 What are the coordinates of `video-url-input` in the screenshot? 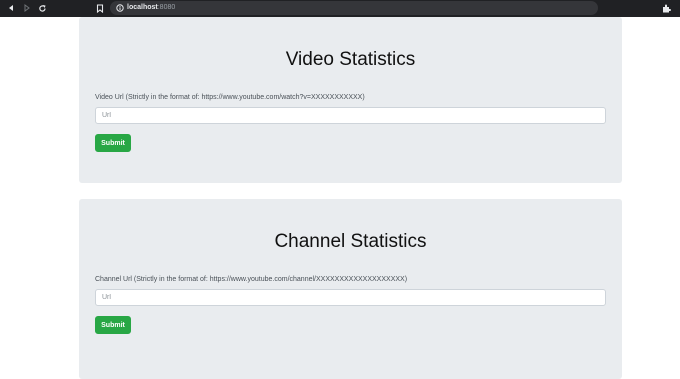 It's located at (350, 115).